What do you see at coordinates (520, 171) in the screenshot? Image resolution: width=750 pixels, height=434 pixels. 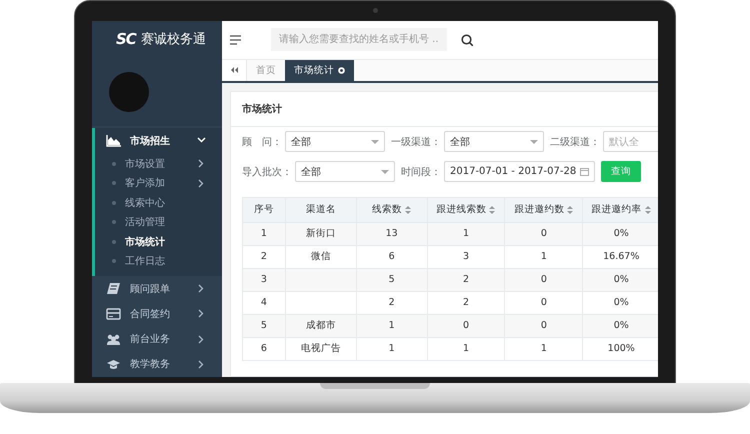 I see `date-range-field: 2017-07-01 - 2017-07-28` at bounding box center [520, 171].